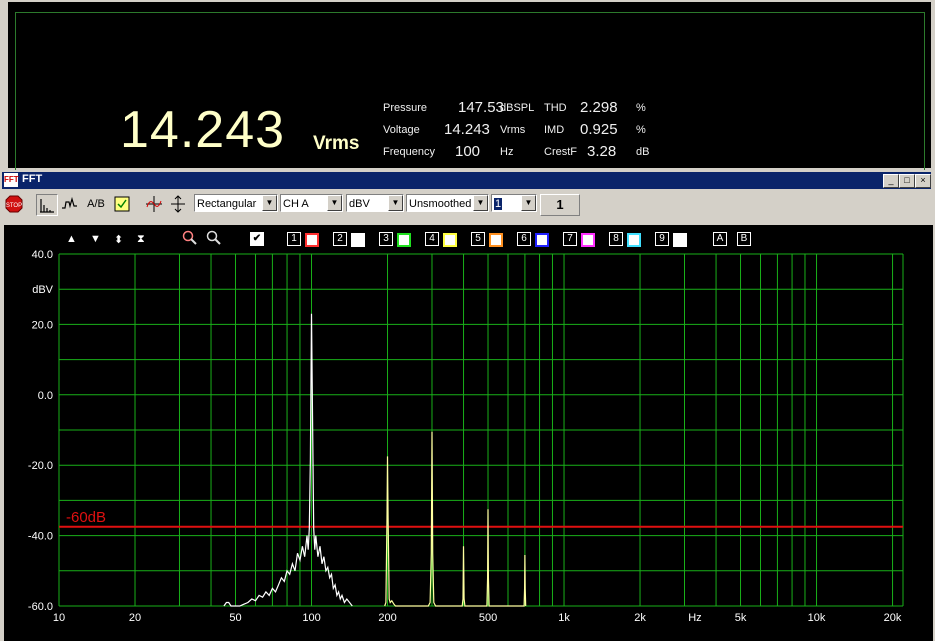  I want to click on y-tick-label: -40.0, so click(40, 537).